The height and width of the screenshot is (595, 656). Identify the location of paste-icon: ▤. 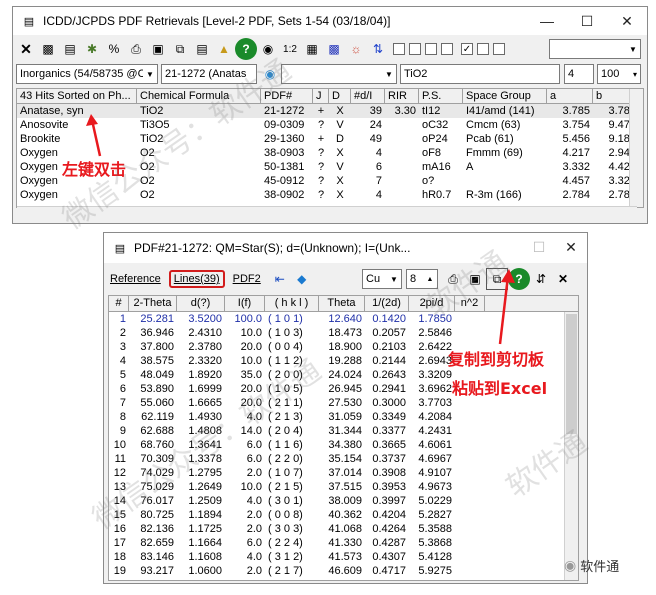
(202, 49).